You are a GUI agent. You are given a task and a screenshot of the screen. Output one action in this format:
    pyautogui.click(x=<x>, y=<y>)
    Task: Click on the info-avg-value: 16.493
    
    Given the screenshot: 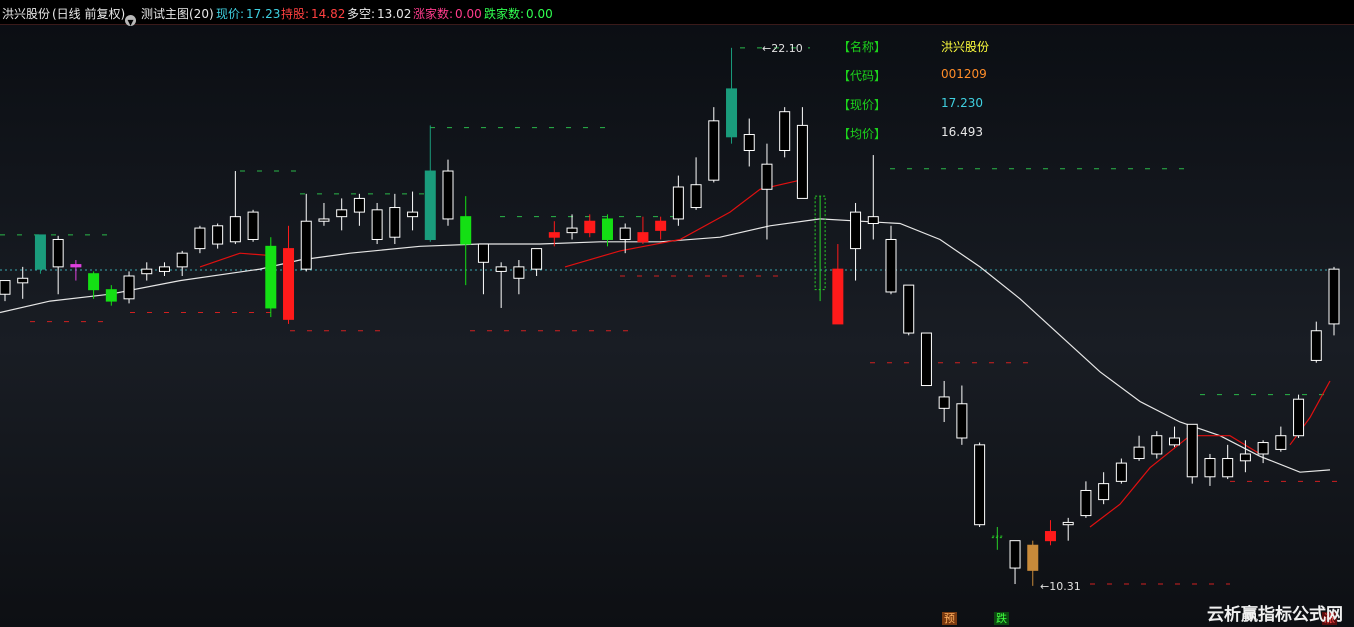 What is the action you would take?
    pyautogui.click(x=962, y=132)
    